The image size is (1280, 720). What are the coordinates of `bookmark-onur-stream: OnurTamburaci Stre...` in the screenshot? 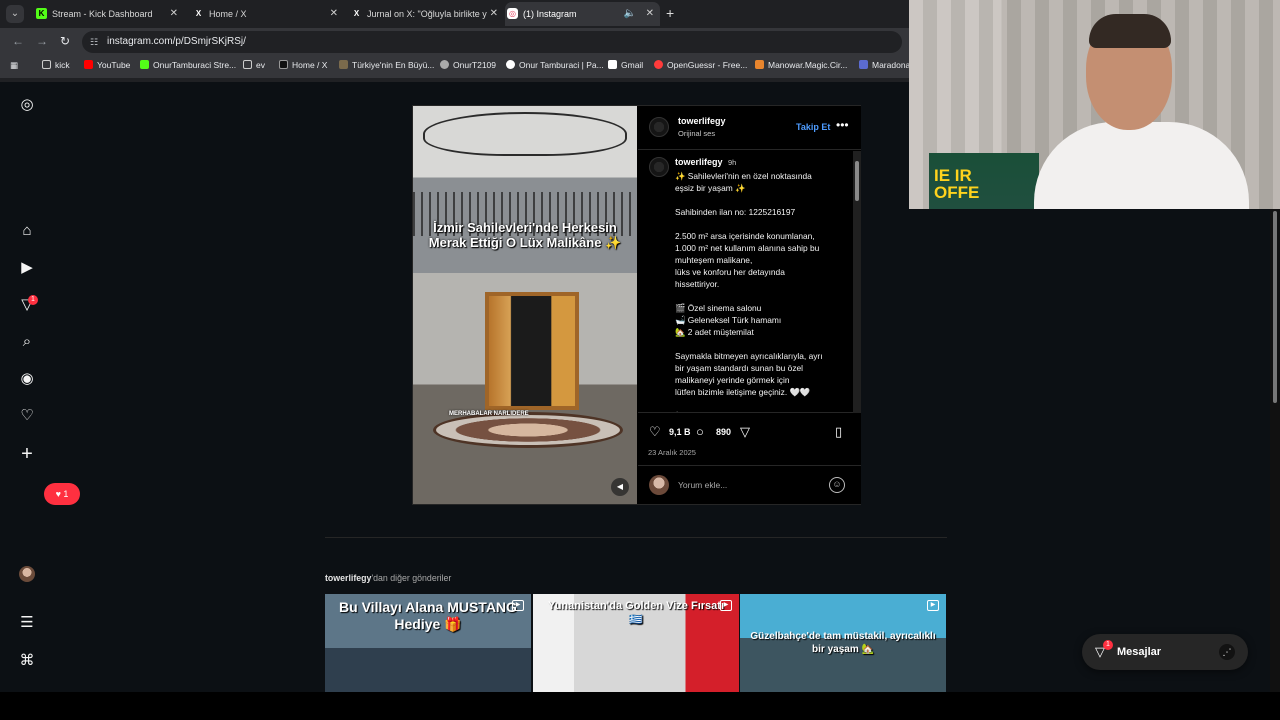 It's located at (188, 65).